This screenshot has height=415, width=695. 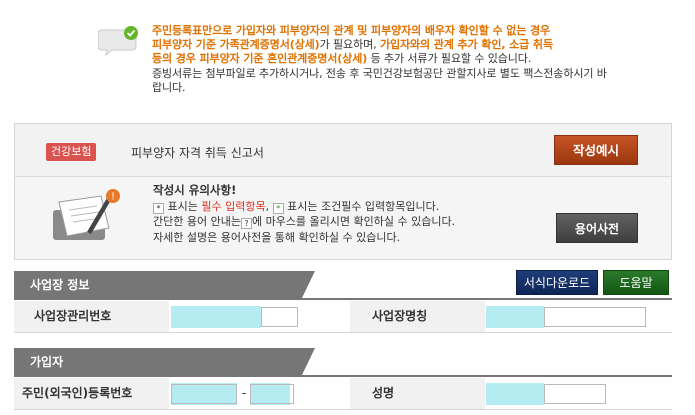 What do you see at coordinates (86, 214) in the screenshot?
I see `document-pen-icon: !` at bounding box center [86, 214].